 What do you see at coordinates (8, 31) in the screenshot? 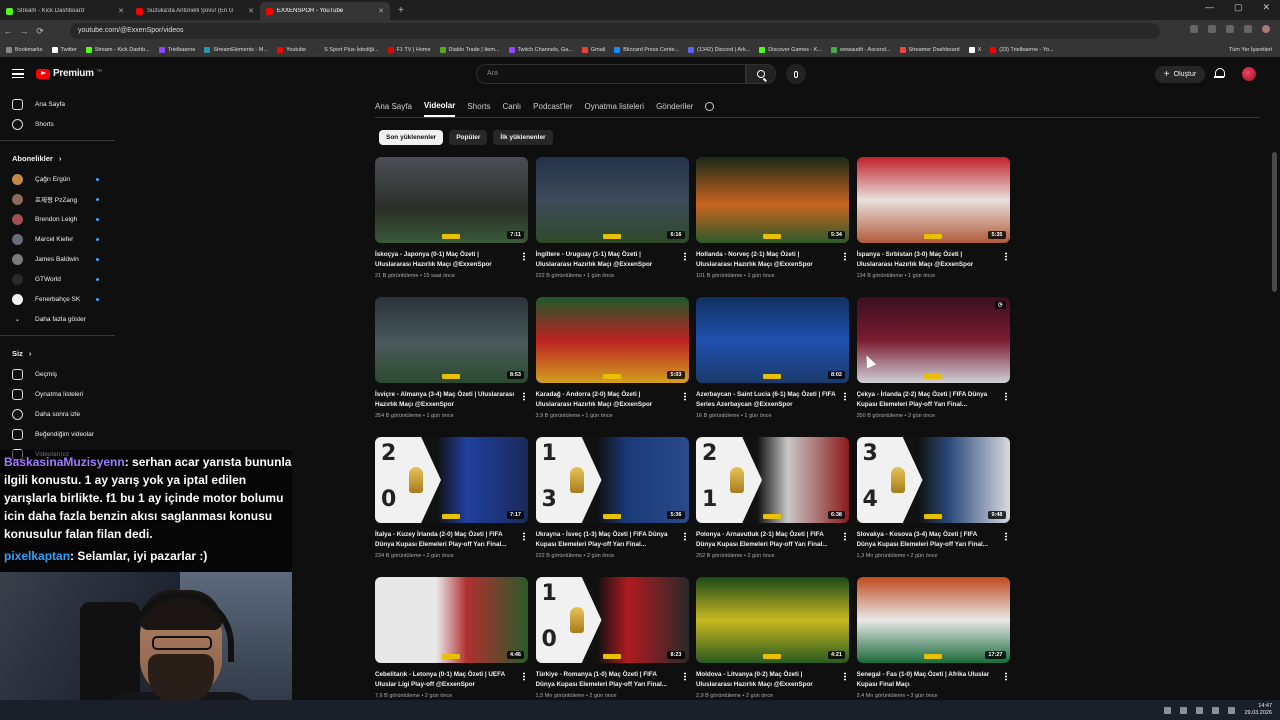
I see `back-icon: ←` at bounding box center [8, 31].